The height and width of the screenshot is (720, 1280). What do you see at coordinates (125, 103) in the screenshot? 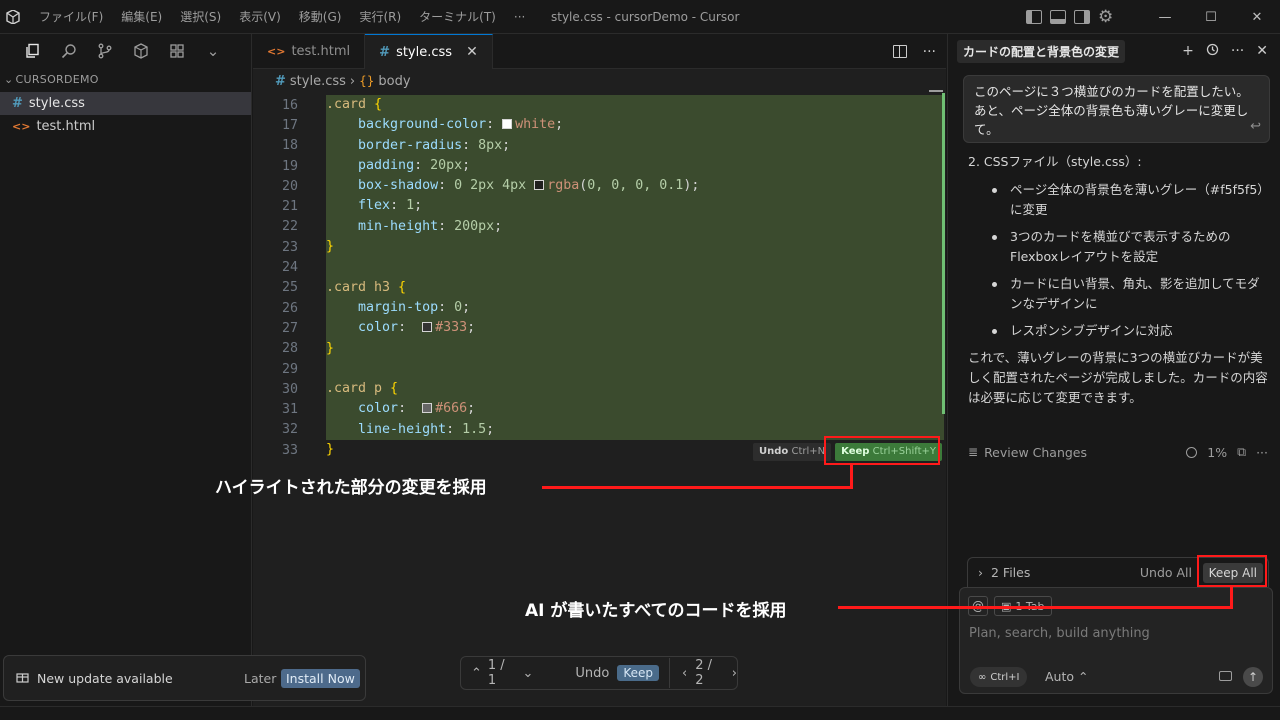
I see `file-item-style-css: # style.css` at bounding box center [125, 103].